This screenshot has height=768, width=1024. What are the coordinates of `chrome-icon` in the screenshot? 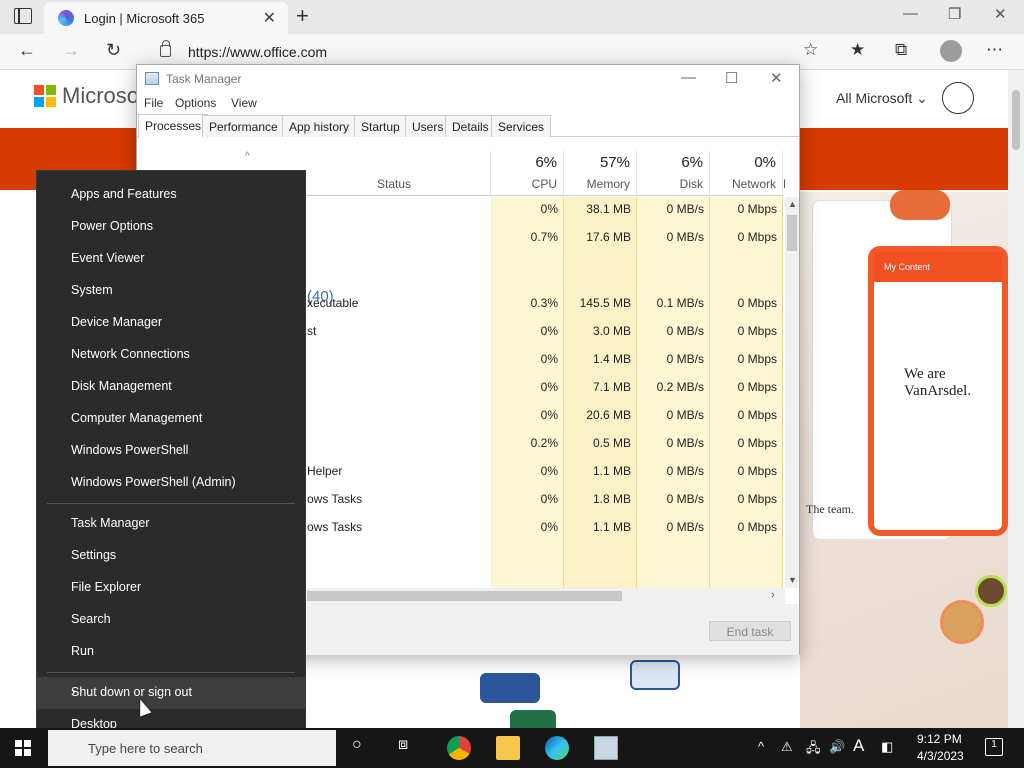 It's located at (459, 748).